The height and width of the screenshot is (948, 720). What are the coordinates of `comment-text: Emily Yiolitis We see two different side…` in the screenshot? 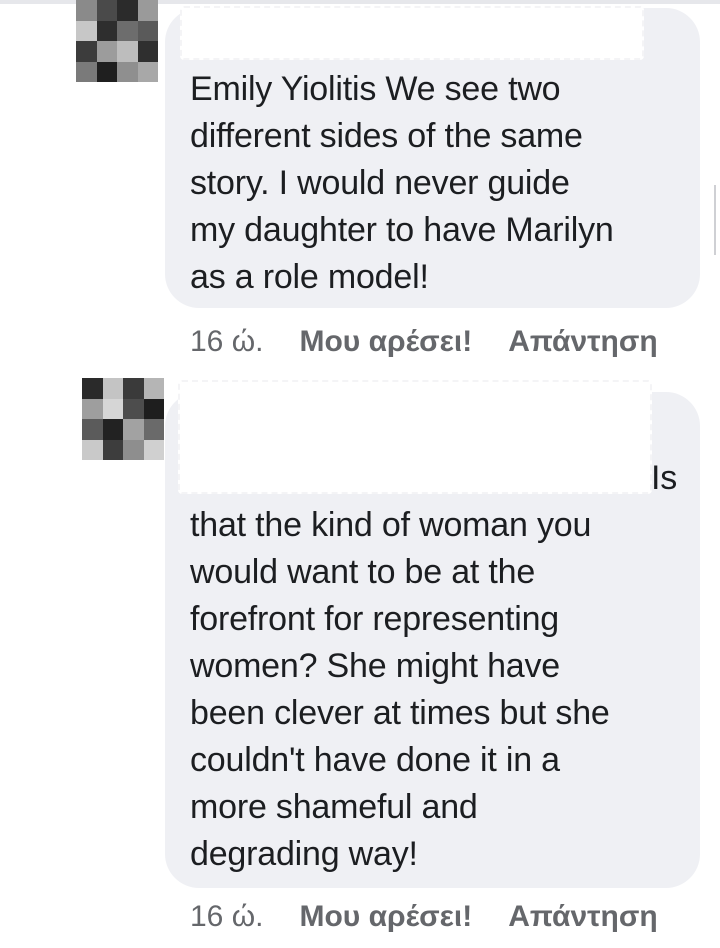 It's located at (402, 183).